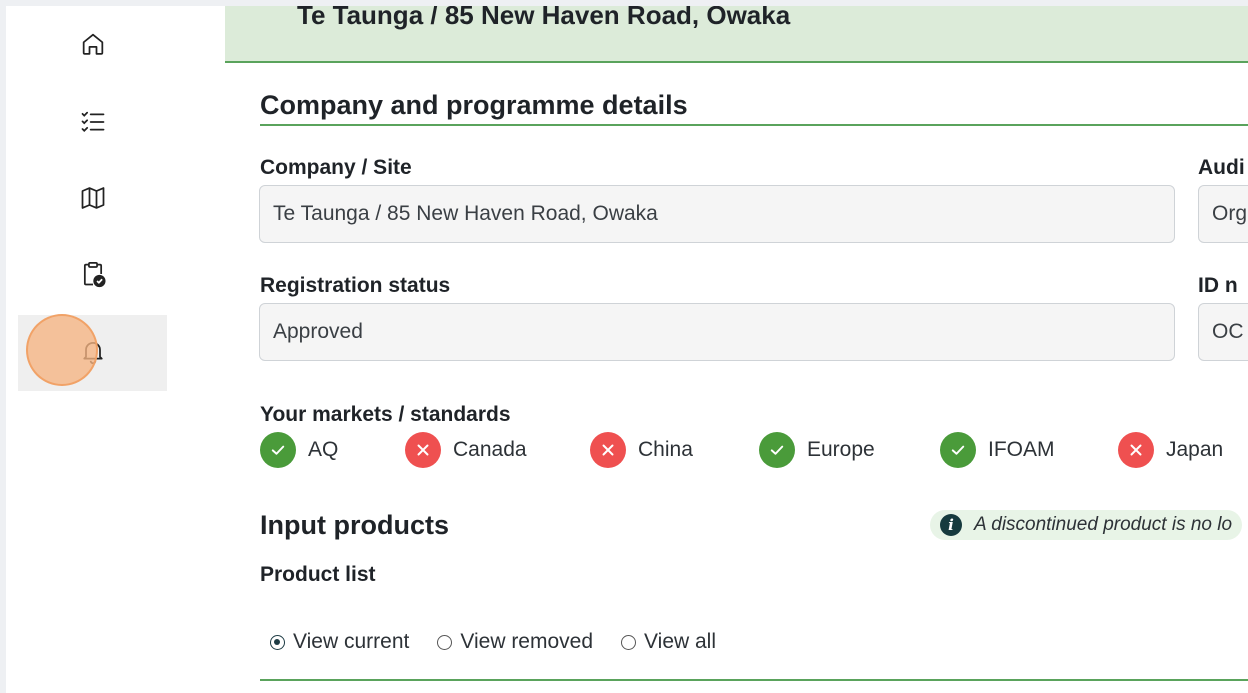 Image resolution: width=1248 pixels, height=693 pixels. What do you see at coordinates (351, 641) in the screenshot?
I see `radio-label: View current` at bounding box center [351, 641].